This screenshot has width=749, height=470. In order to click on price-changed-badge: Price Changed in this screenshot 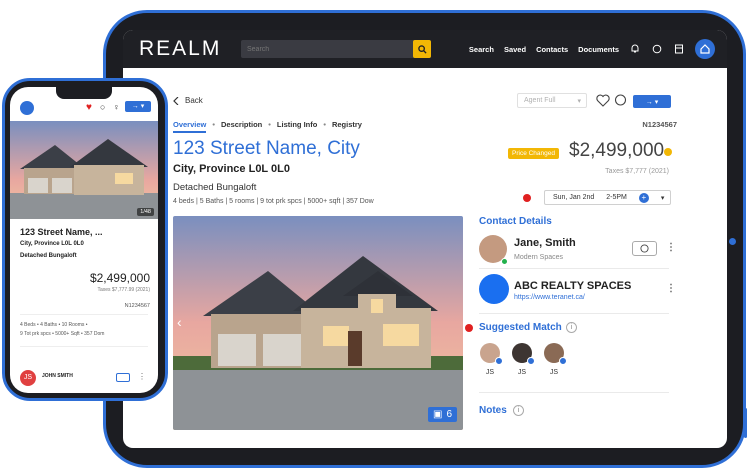, I will do `click(533, 153)`.